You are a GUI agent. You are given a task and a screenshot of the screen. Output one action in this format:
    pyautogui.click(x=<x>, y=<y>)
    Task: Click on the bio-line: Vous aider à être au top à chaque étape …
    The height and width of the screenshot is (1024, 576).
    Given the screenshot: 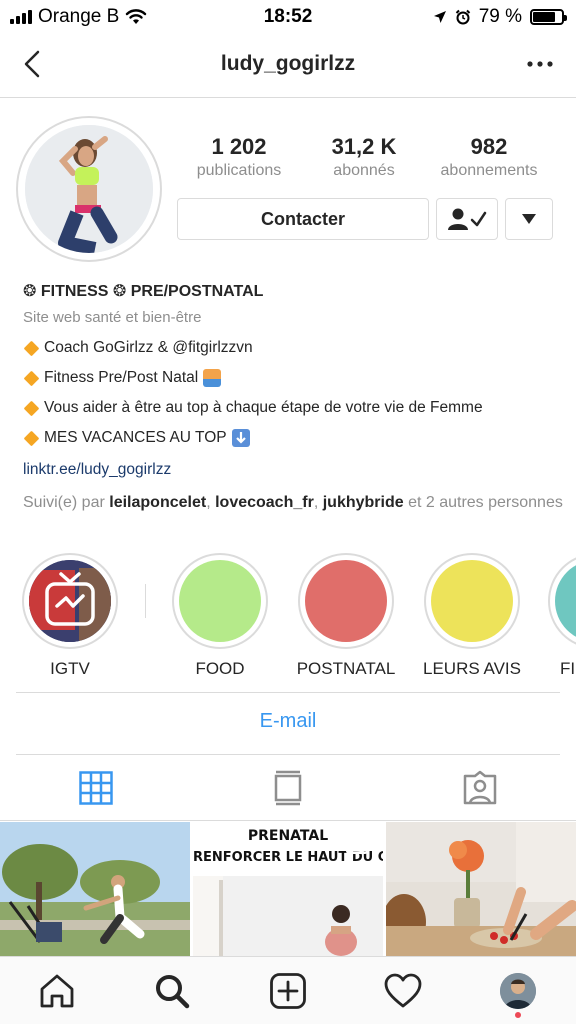 What is the action you would take?
    pyautogui.click(x=293, y=408)
    